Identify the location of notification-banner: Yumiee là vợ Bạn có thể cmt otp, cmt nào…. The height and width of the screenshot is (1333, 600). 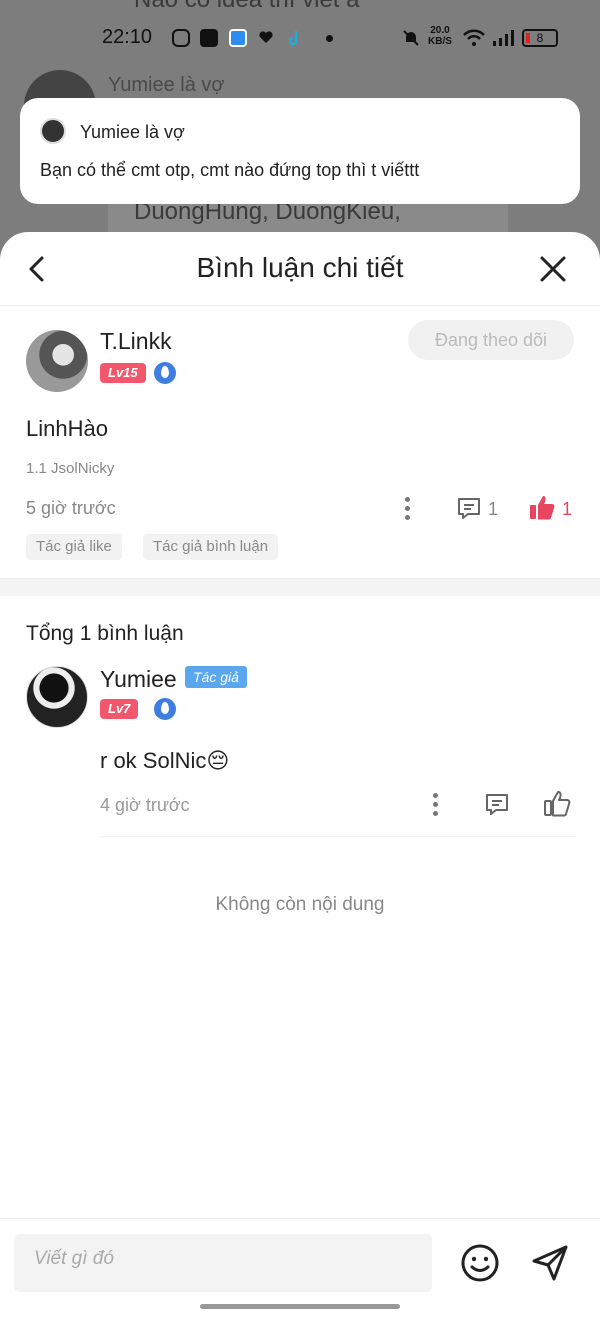
(300, 151).